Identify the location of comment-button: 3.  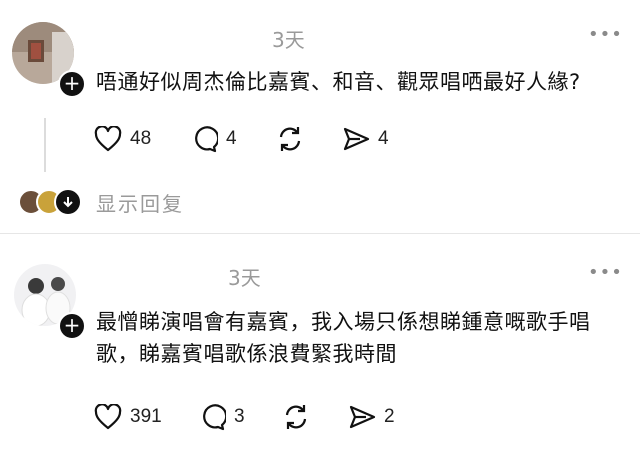
(221, 417).